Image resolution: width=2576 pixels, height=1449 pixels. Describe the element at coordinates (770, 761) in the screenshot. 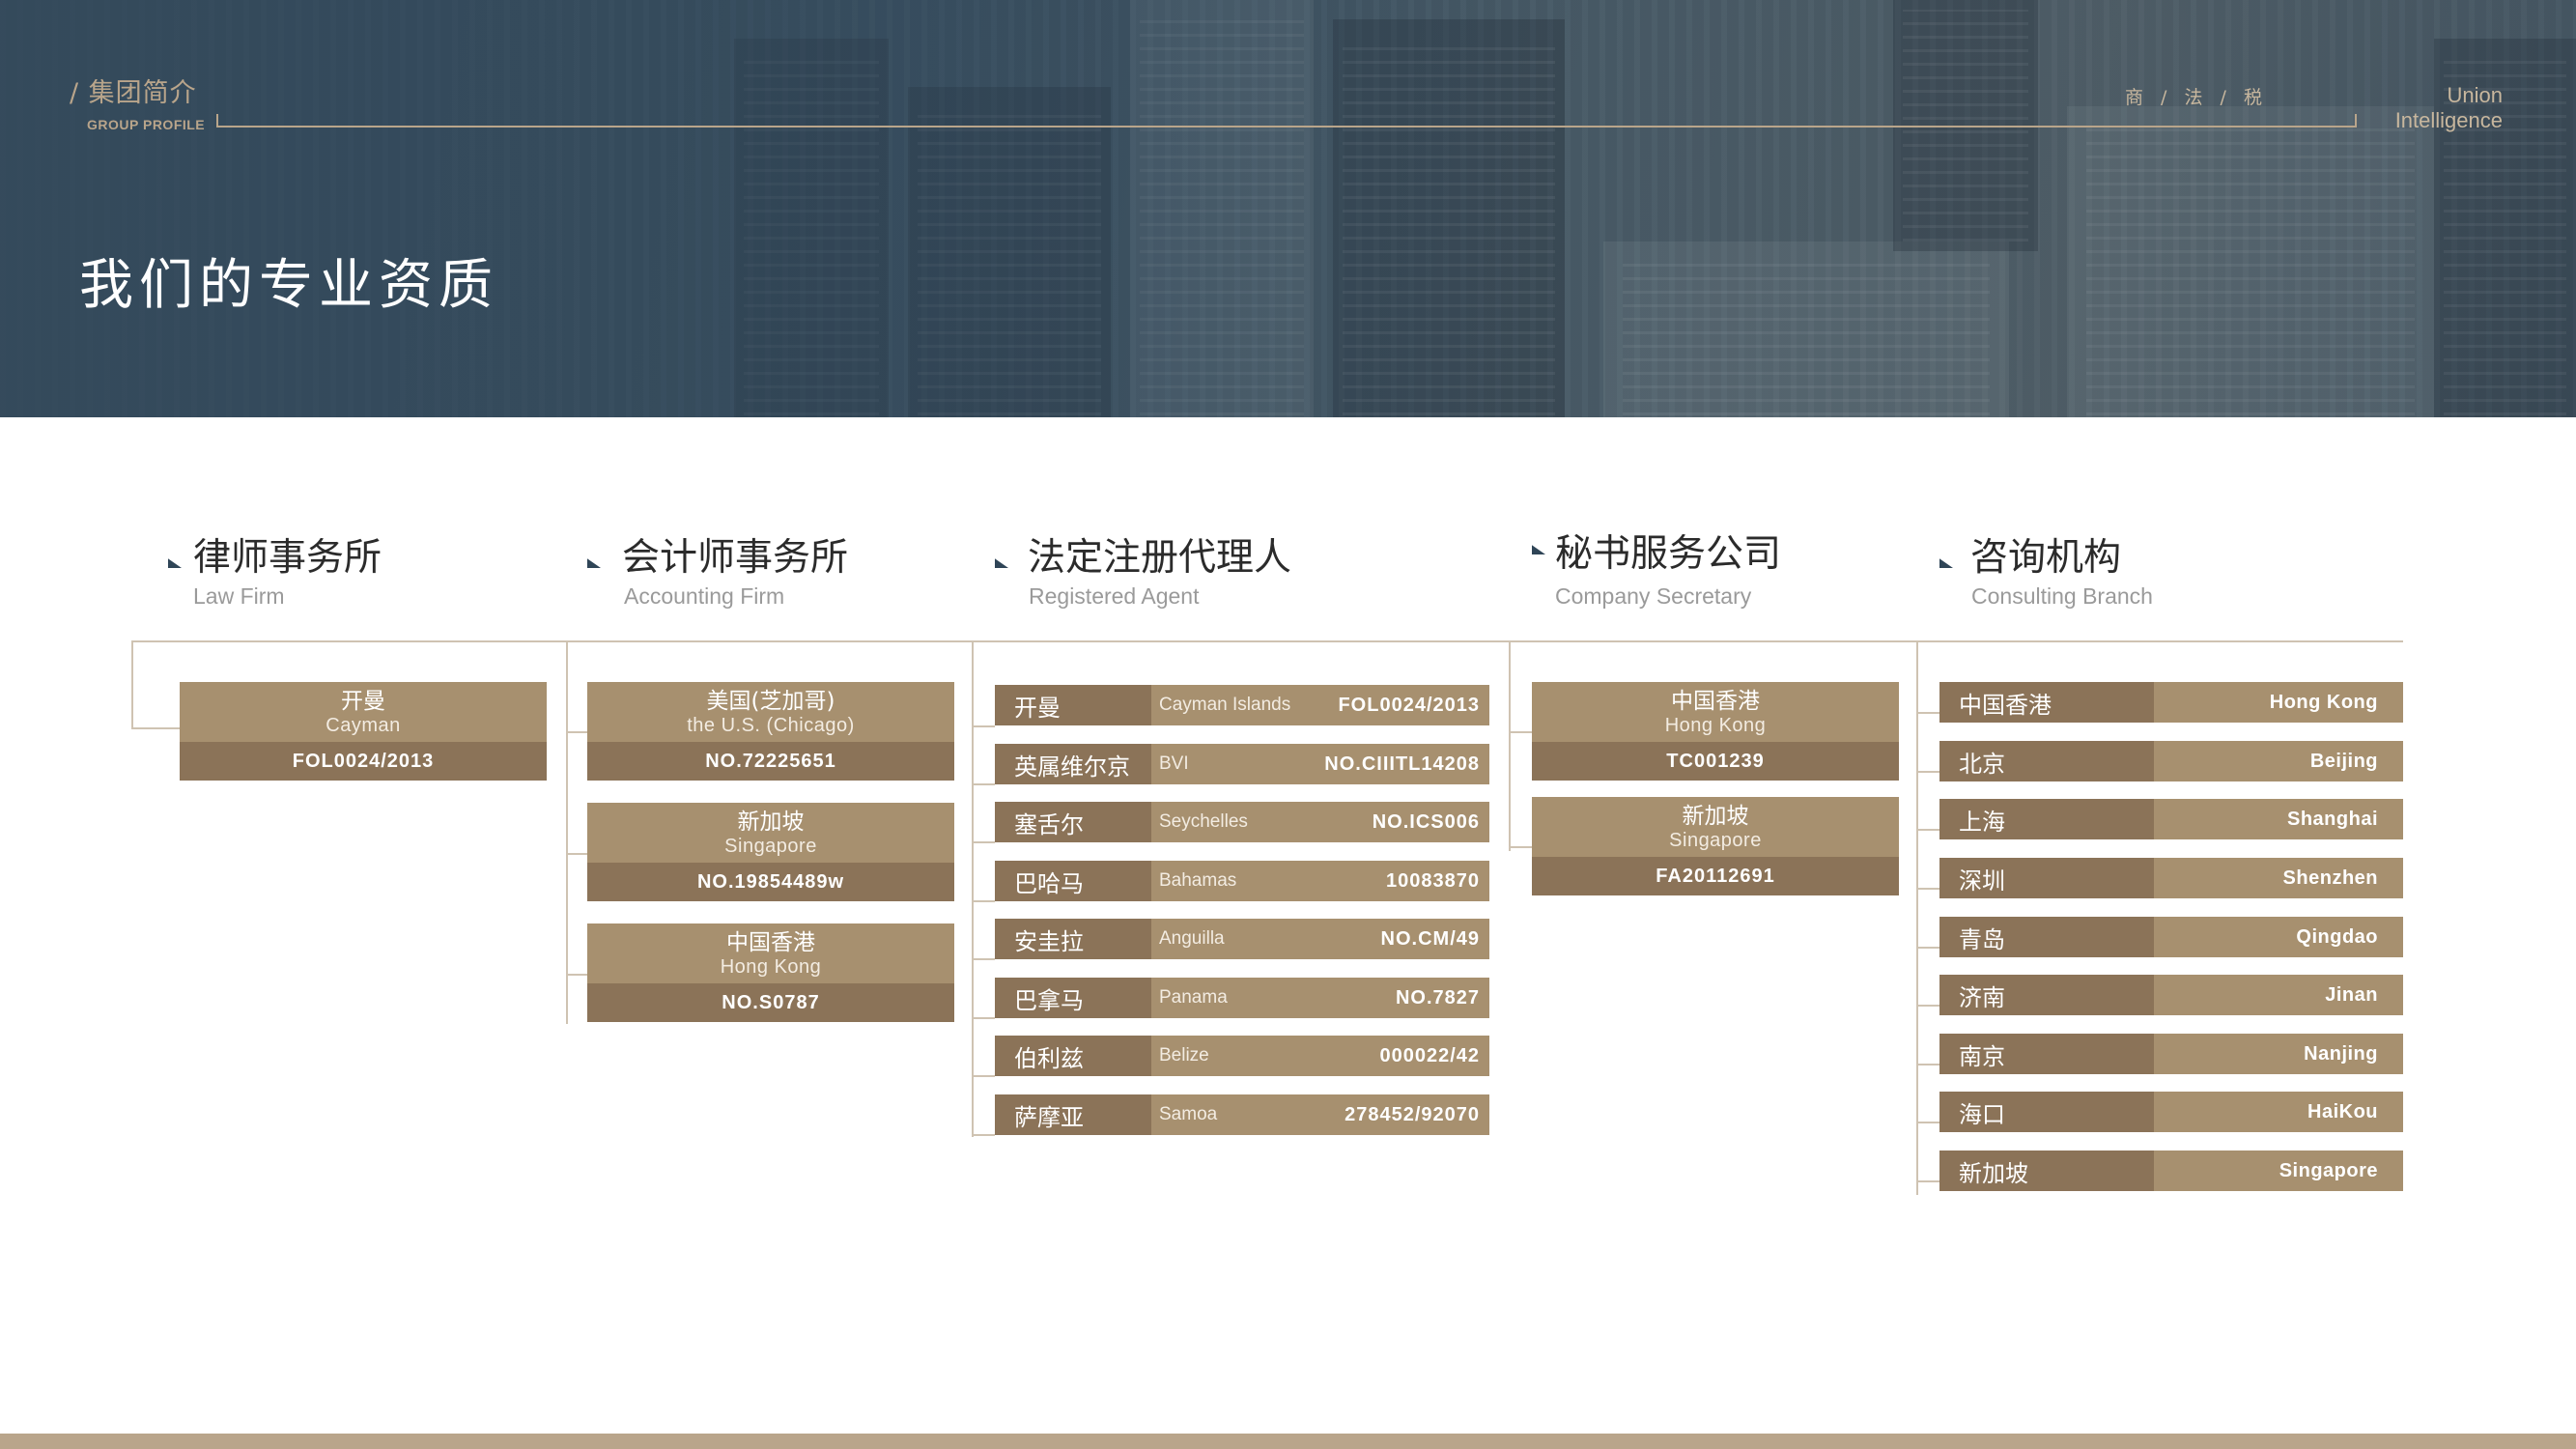

I see `card-license-code: NO.72225651` at that location.